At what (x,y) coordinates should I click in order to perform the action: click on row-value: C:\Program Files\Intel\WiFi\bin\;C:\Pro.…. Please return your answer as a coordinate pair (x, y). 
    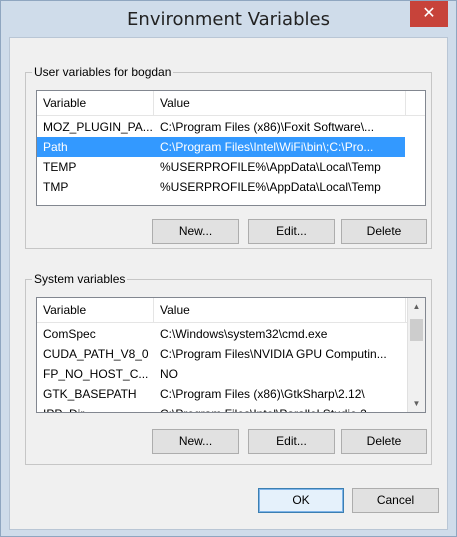
    Looking at the image, I should click on (267, 147).